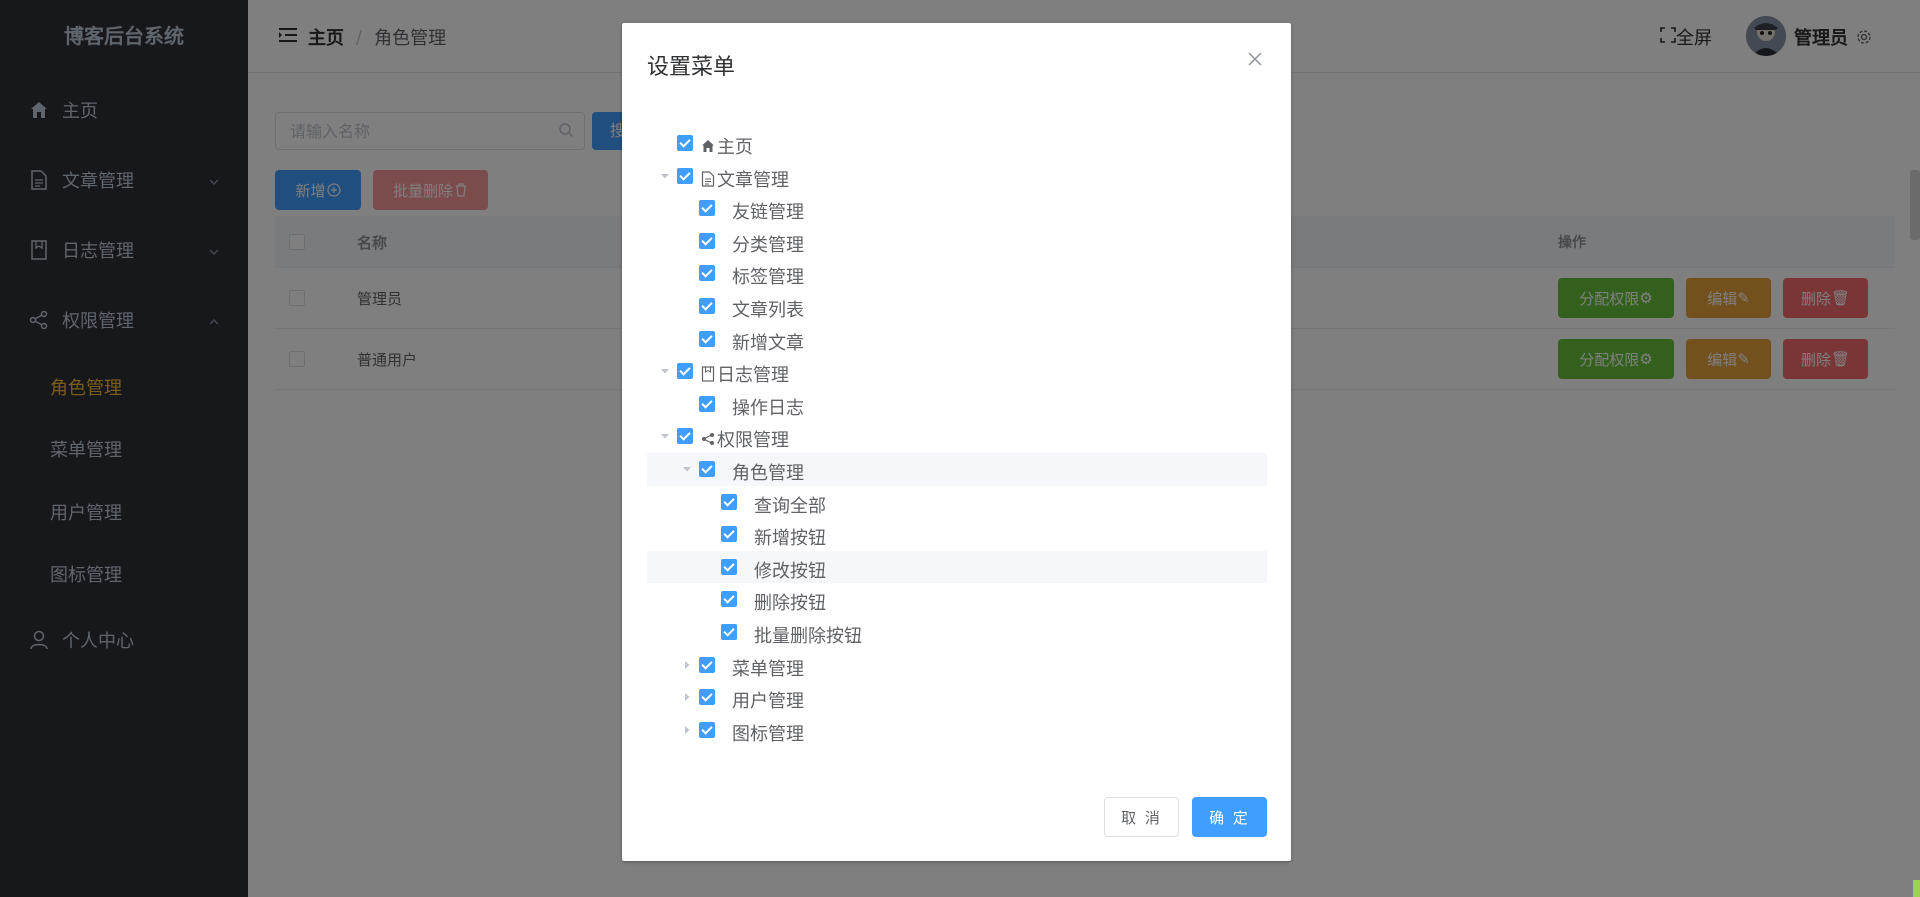 This screenshot has width=1920, height=897. I want to click on tree-node: 用户管理, so click(957, 697).